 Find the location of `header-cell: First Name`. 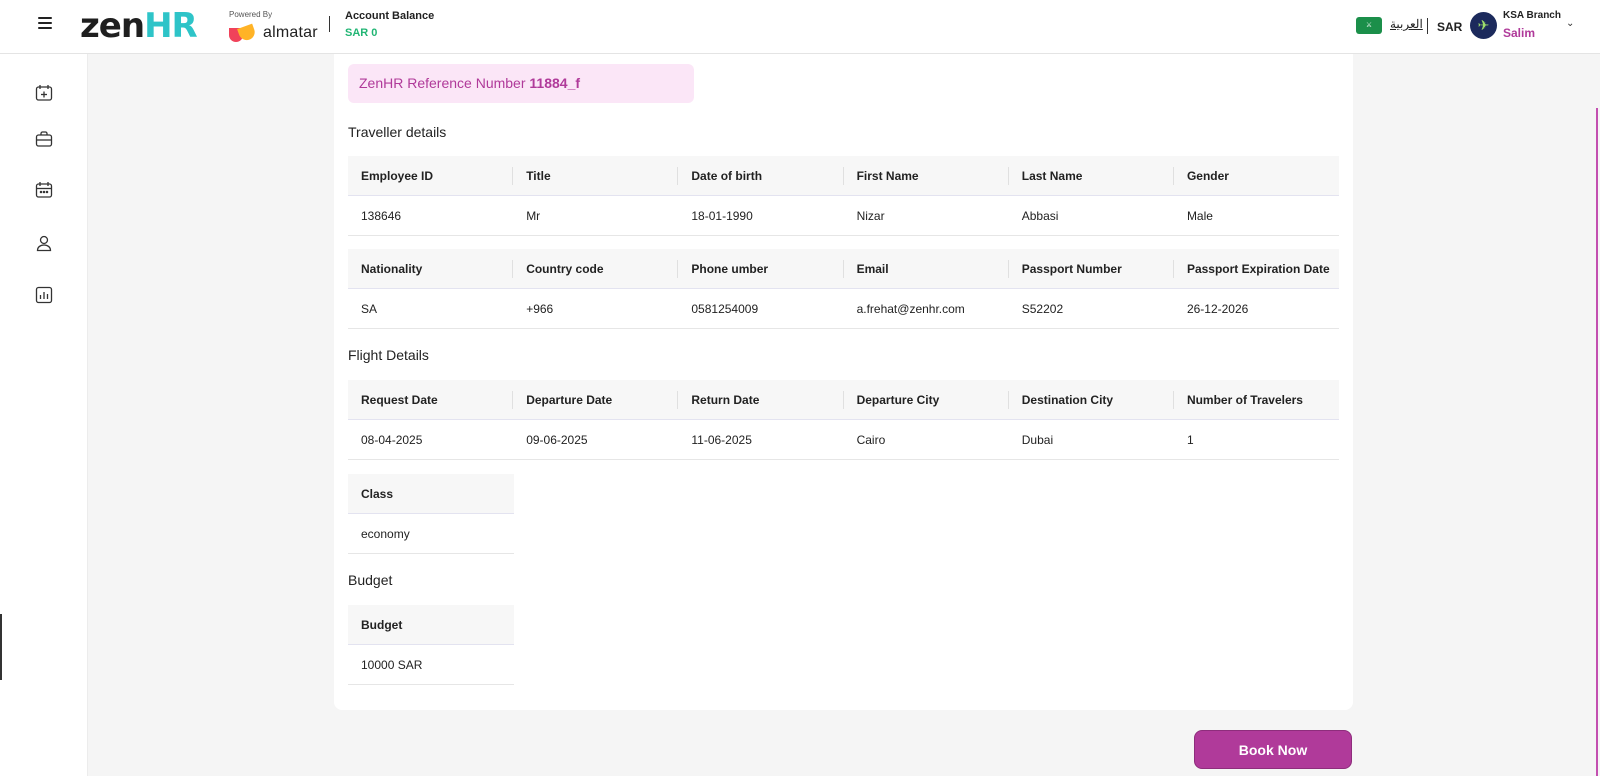

header-cell: First Name is located at coordinates (926, 175).